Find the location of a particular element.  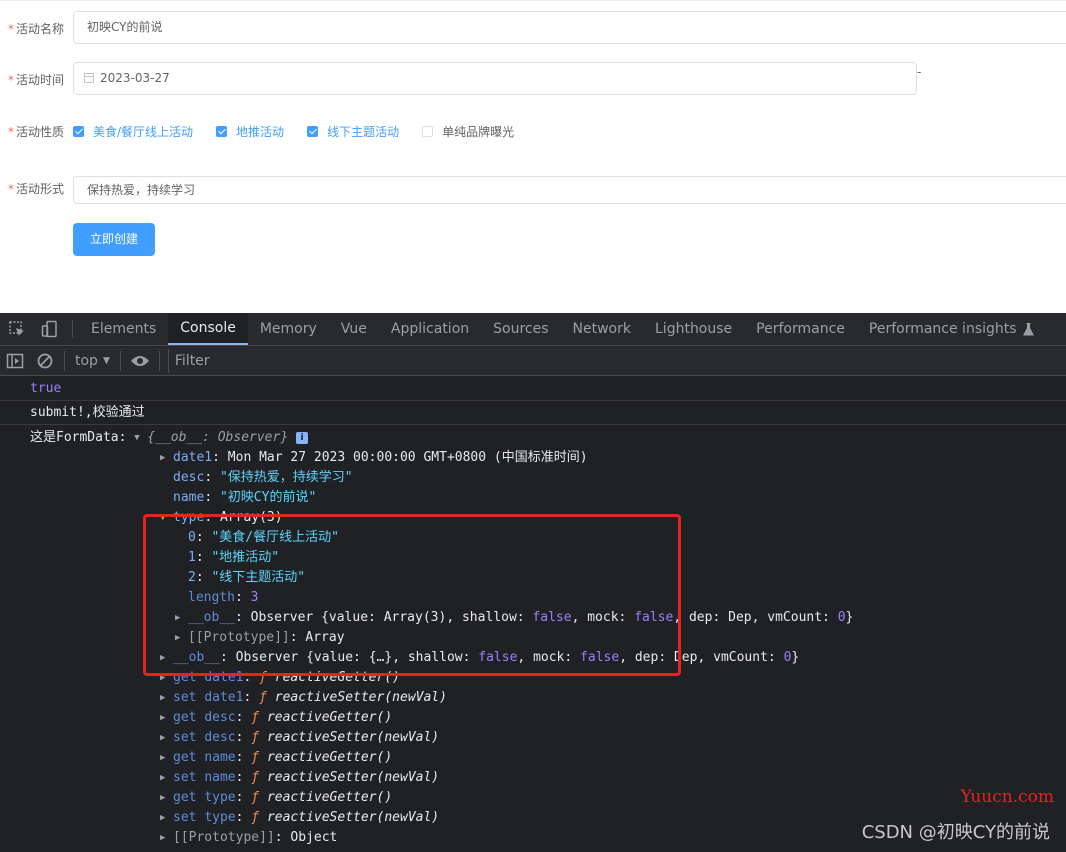

array-item: 2: "线下主题活动" is located at coordinates (247, 577).